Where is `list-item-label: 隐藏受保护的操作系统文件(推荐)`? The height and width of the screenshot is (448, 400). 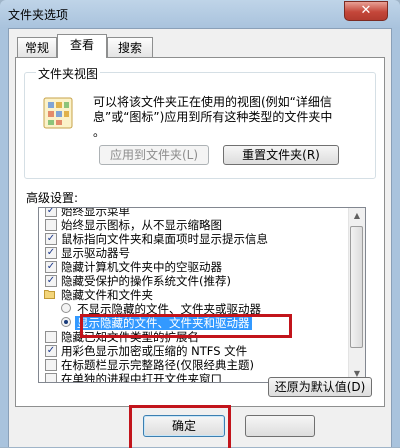
list-item-label: 隐藏受保护的操作系统文件(推荐) is located at coordinates (146, 281).